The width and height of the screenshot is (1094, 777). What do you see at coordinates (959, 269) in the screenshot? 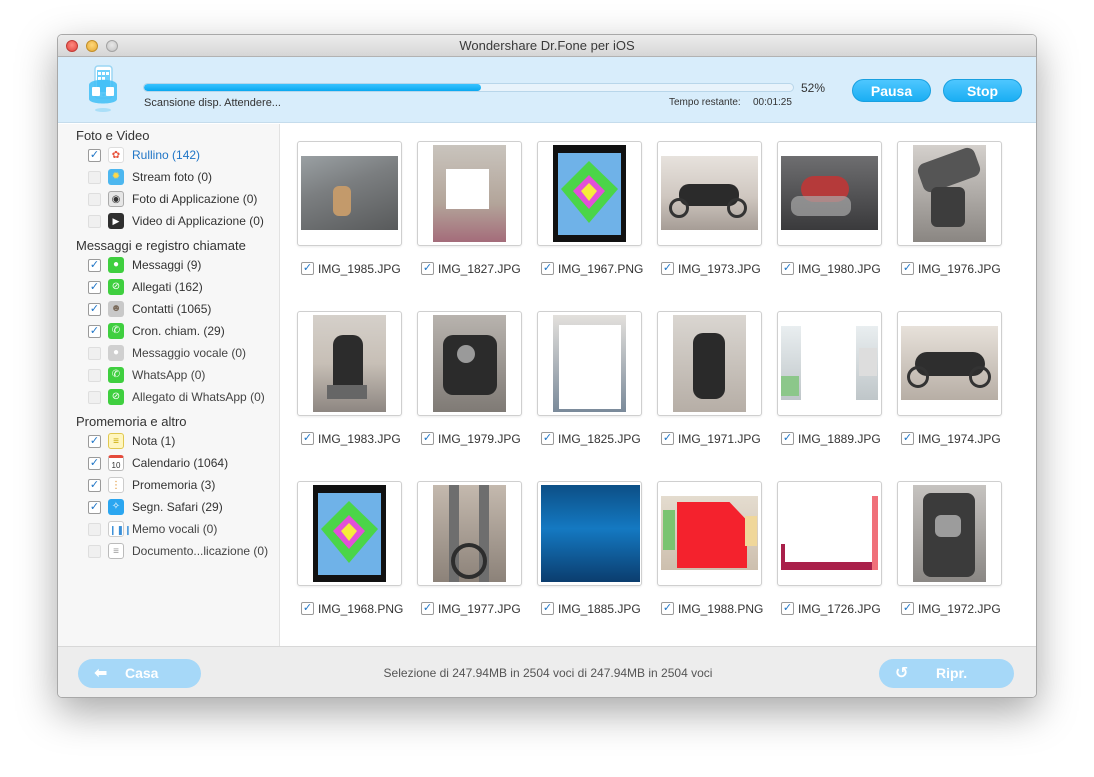
I see `photo-filename: IMG_1976.JPG` at bounding box center [959, 269].